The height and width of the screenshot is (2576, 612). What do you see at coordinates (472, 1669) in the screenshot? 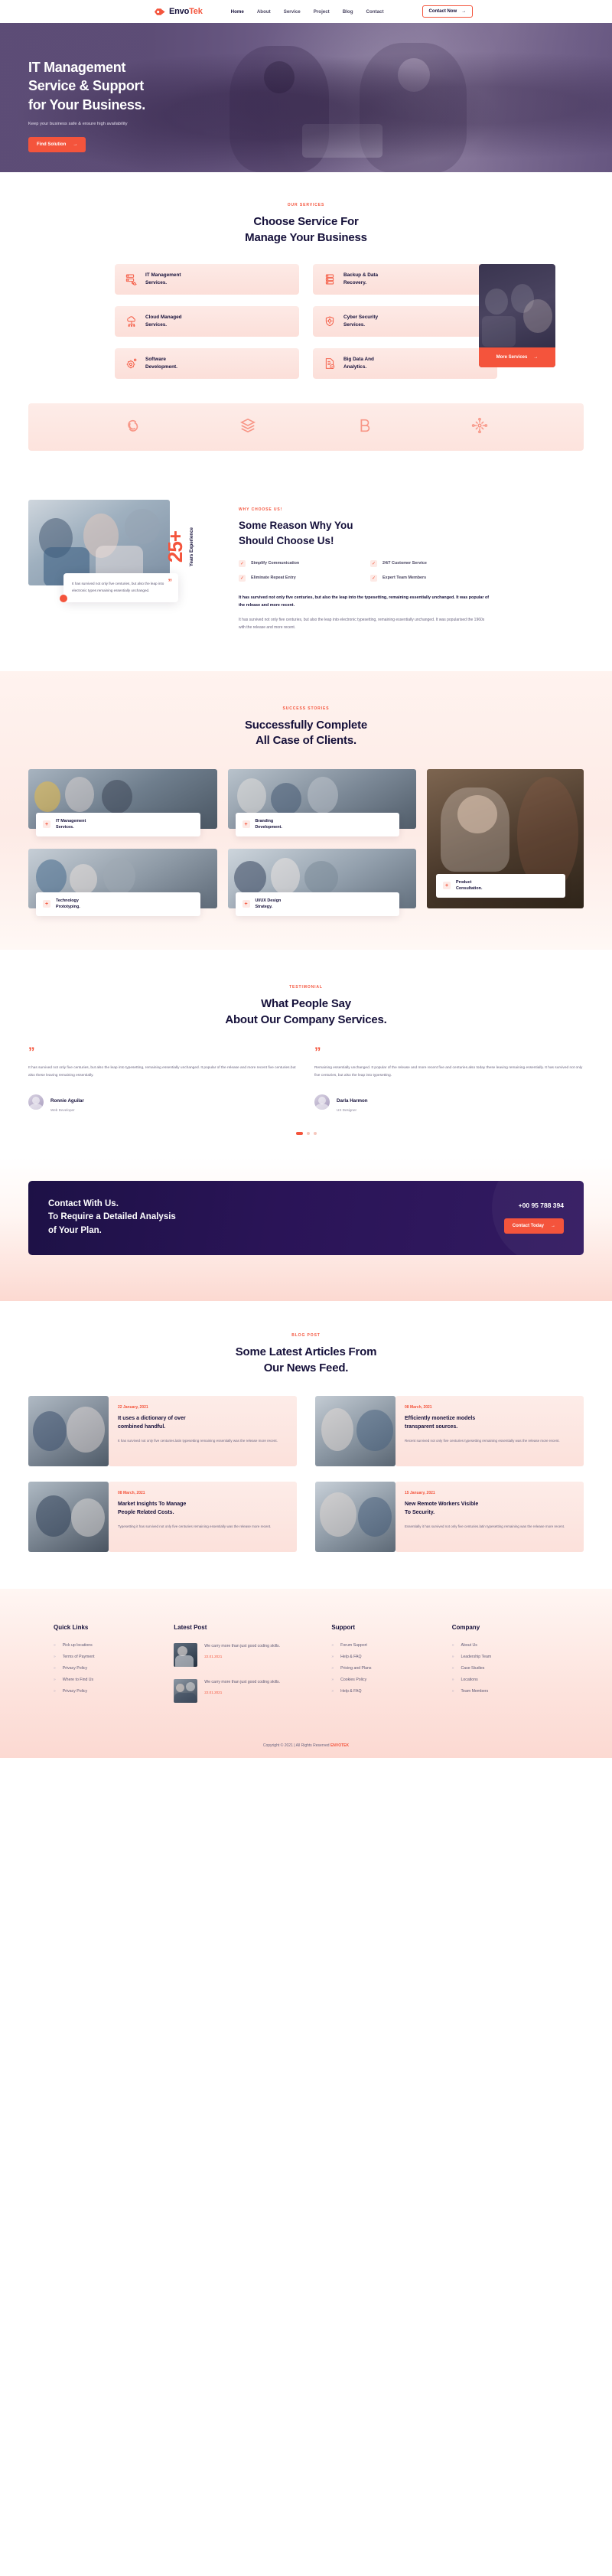
I see `footer-link: Case Studies` at bounding box center [472, 1669].